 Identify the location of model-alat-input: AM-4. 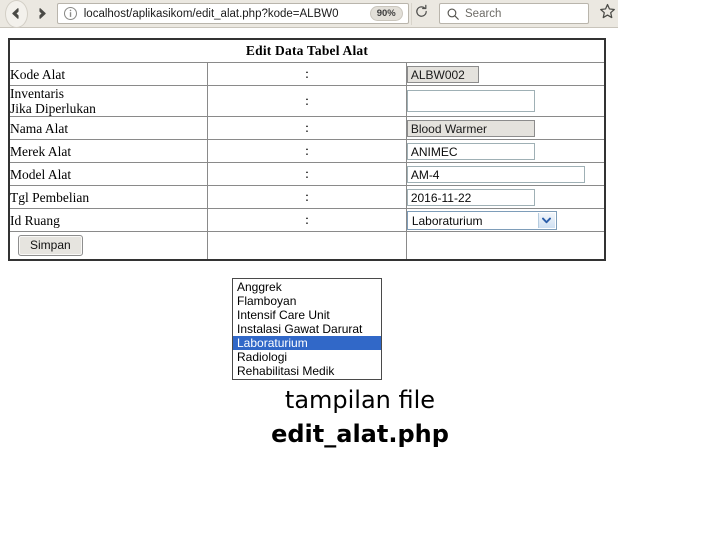
(495, 174).